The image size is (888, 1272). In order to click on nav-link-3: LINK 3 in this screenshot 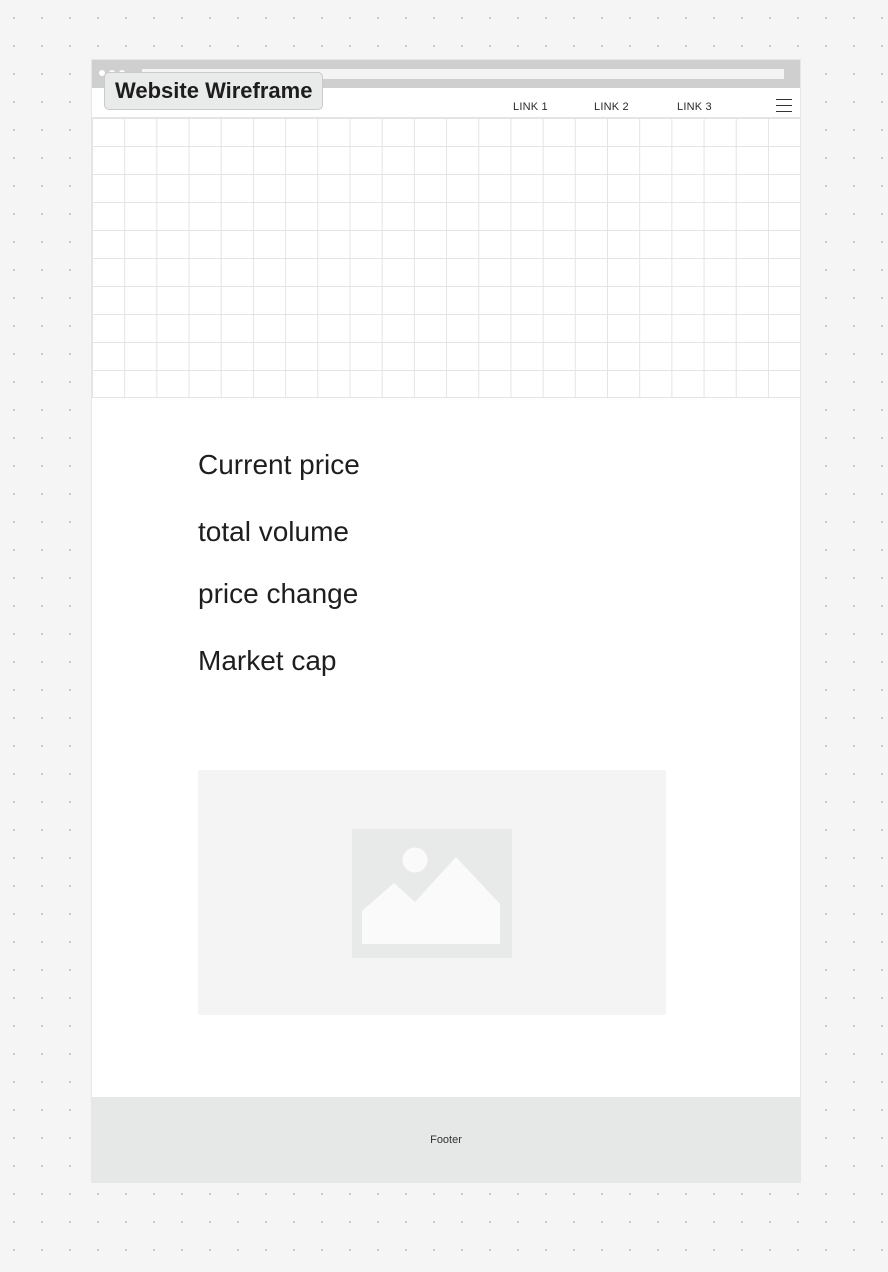, I will do `click(694, 107)`.